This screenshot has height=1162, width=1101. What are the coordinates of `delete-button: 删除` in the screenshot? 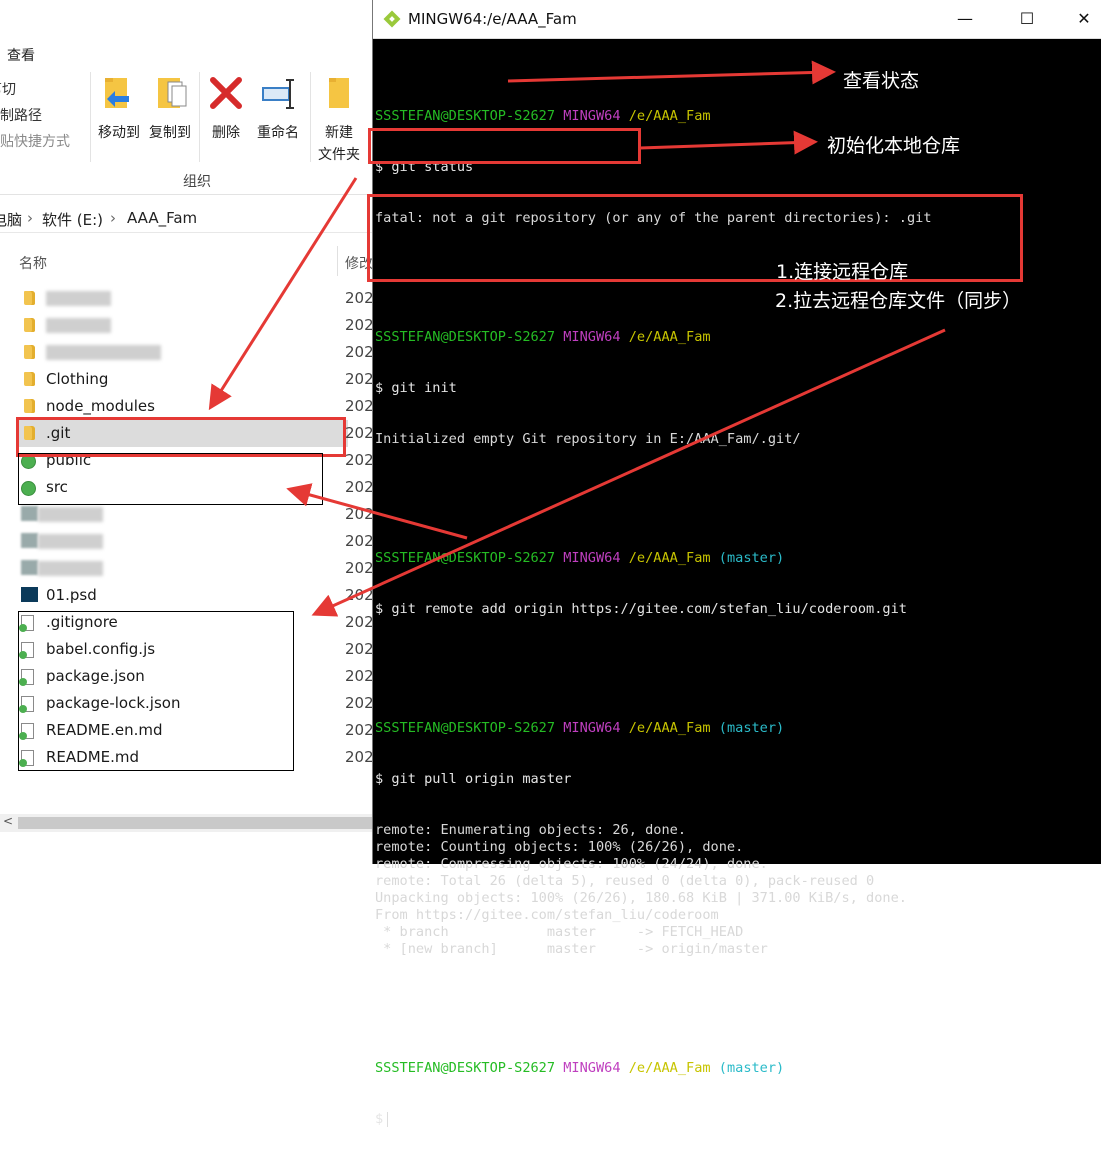 It's located at (226, 108).